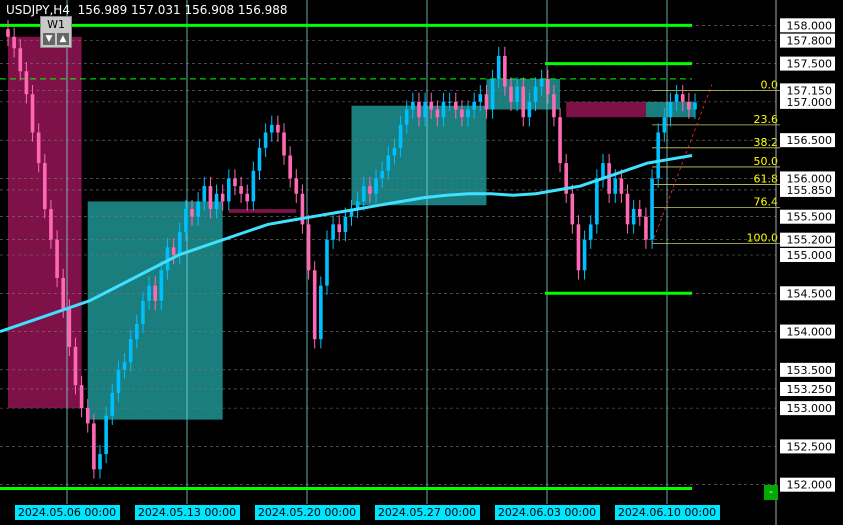 The height and width of the screenshot is (525, 843). What do you see at coordinates (810, 332) in the screenshot?
I see `price-label: 154.000` at bounding box center [810, 332].